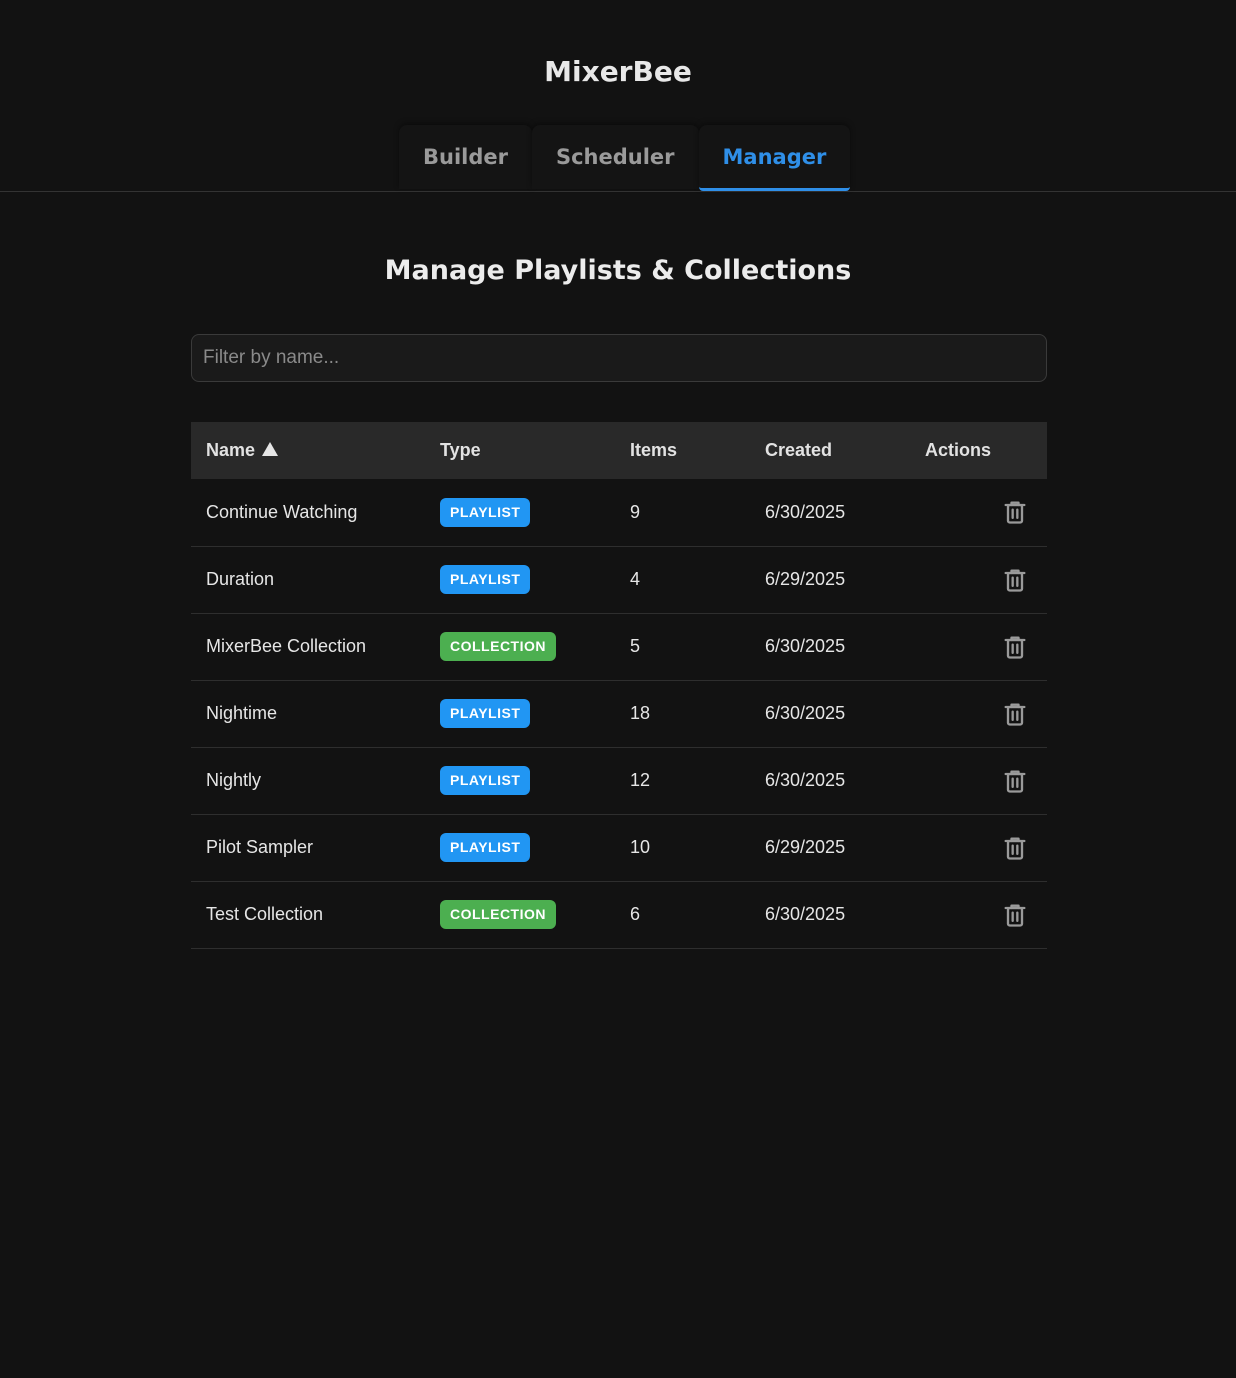  I want to click on table-row: Duration PLAYLIST 4 6/29/2025, so click(619, 579).